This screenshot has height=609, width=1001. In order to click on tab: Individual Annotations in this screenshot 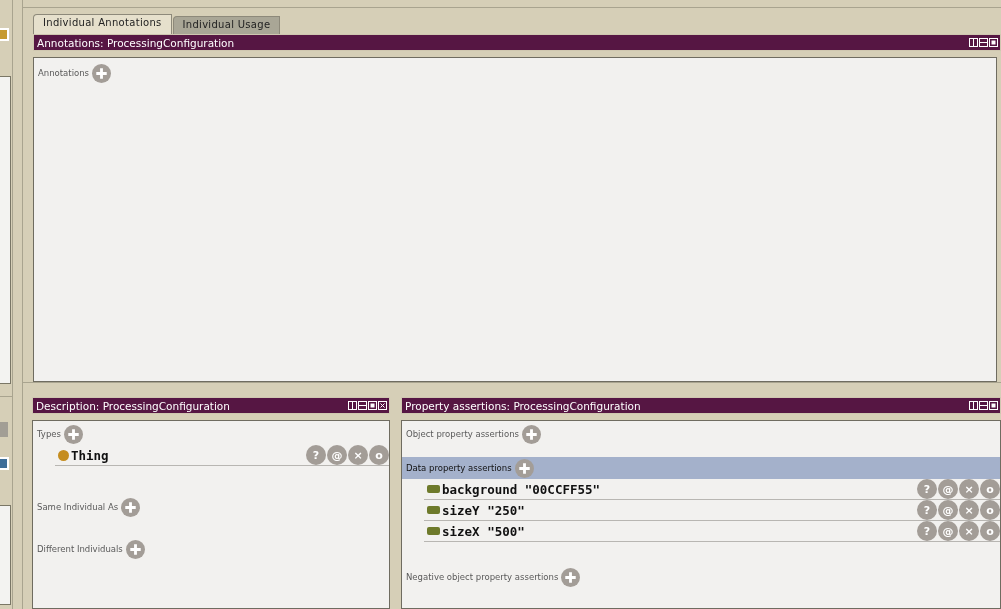, I will do `click(102, 24)`.